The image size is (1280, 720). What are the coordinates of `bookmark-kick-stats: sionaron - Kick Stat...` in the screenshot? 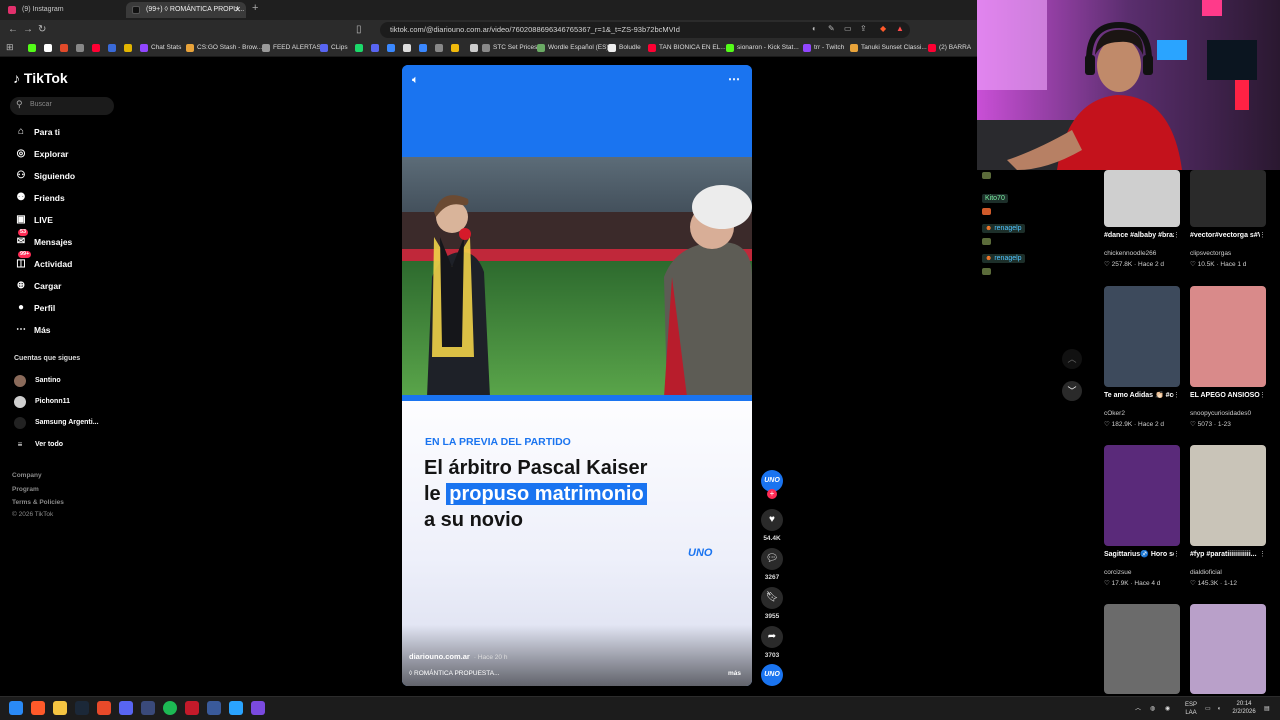 It's located at (762, 48).